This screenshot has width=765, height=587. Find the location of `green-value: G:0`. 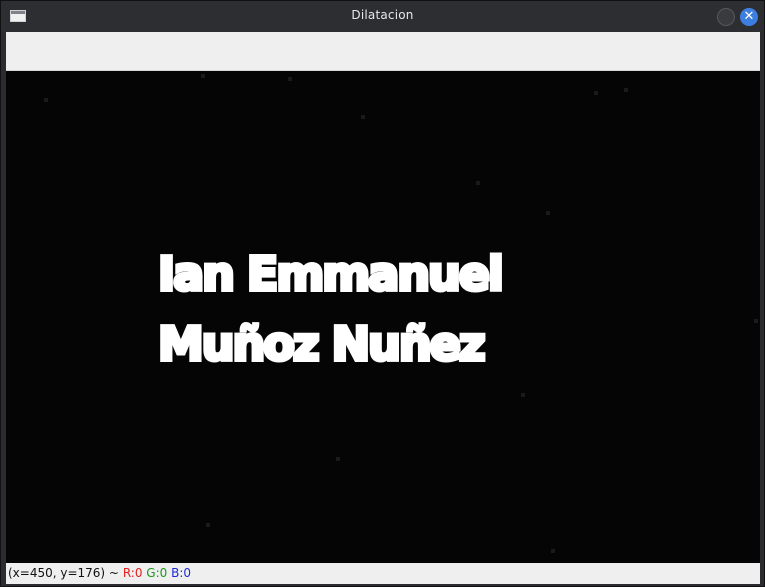

green-value: G:0 is located at coordinates (157, 573).